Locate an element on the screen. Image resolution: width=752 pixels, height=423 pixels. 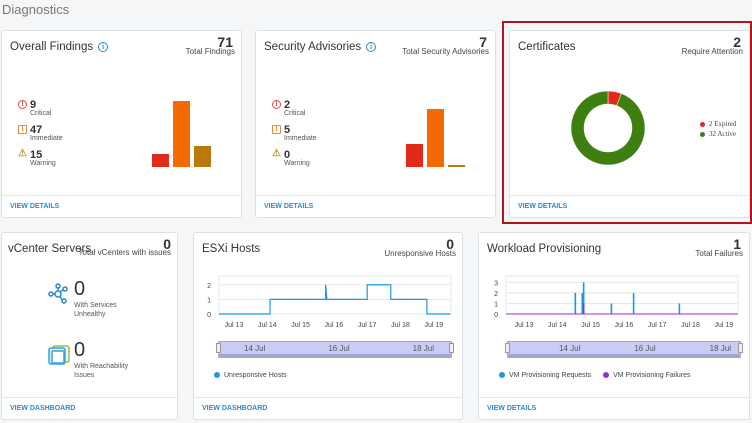
card-title: ESXi Hosts is located at coordinates (231, 249).